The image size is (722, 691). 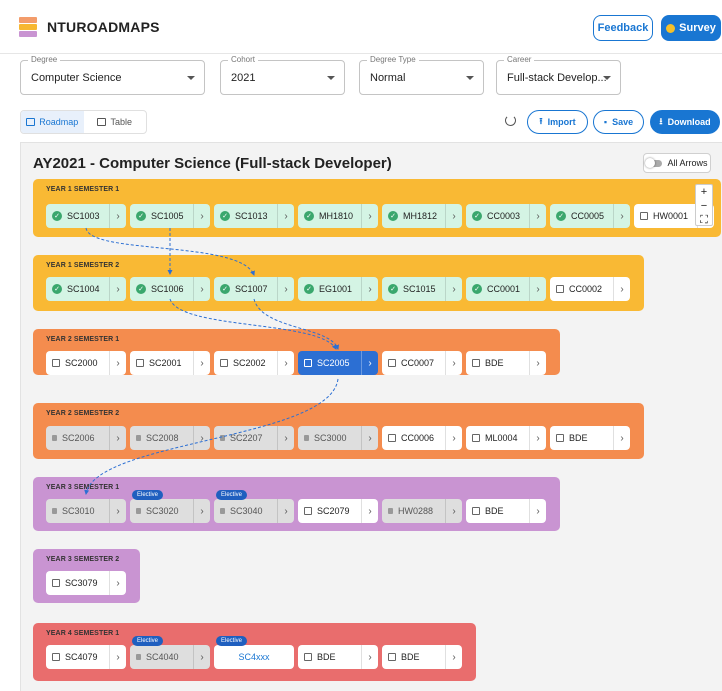 What do you see at coordinates (685, 122) in the screenshot?
I see `download-button: ⭳ Download` at bounding box center [685, 122].